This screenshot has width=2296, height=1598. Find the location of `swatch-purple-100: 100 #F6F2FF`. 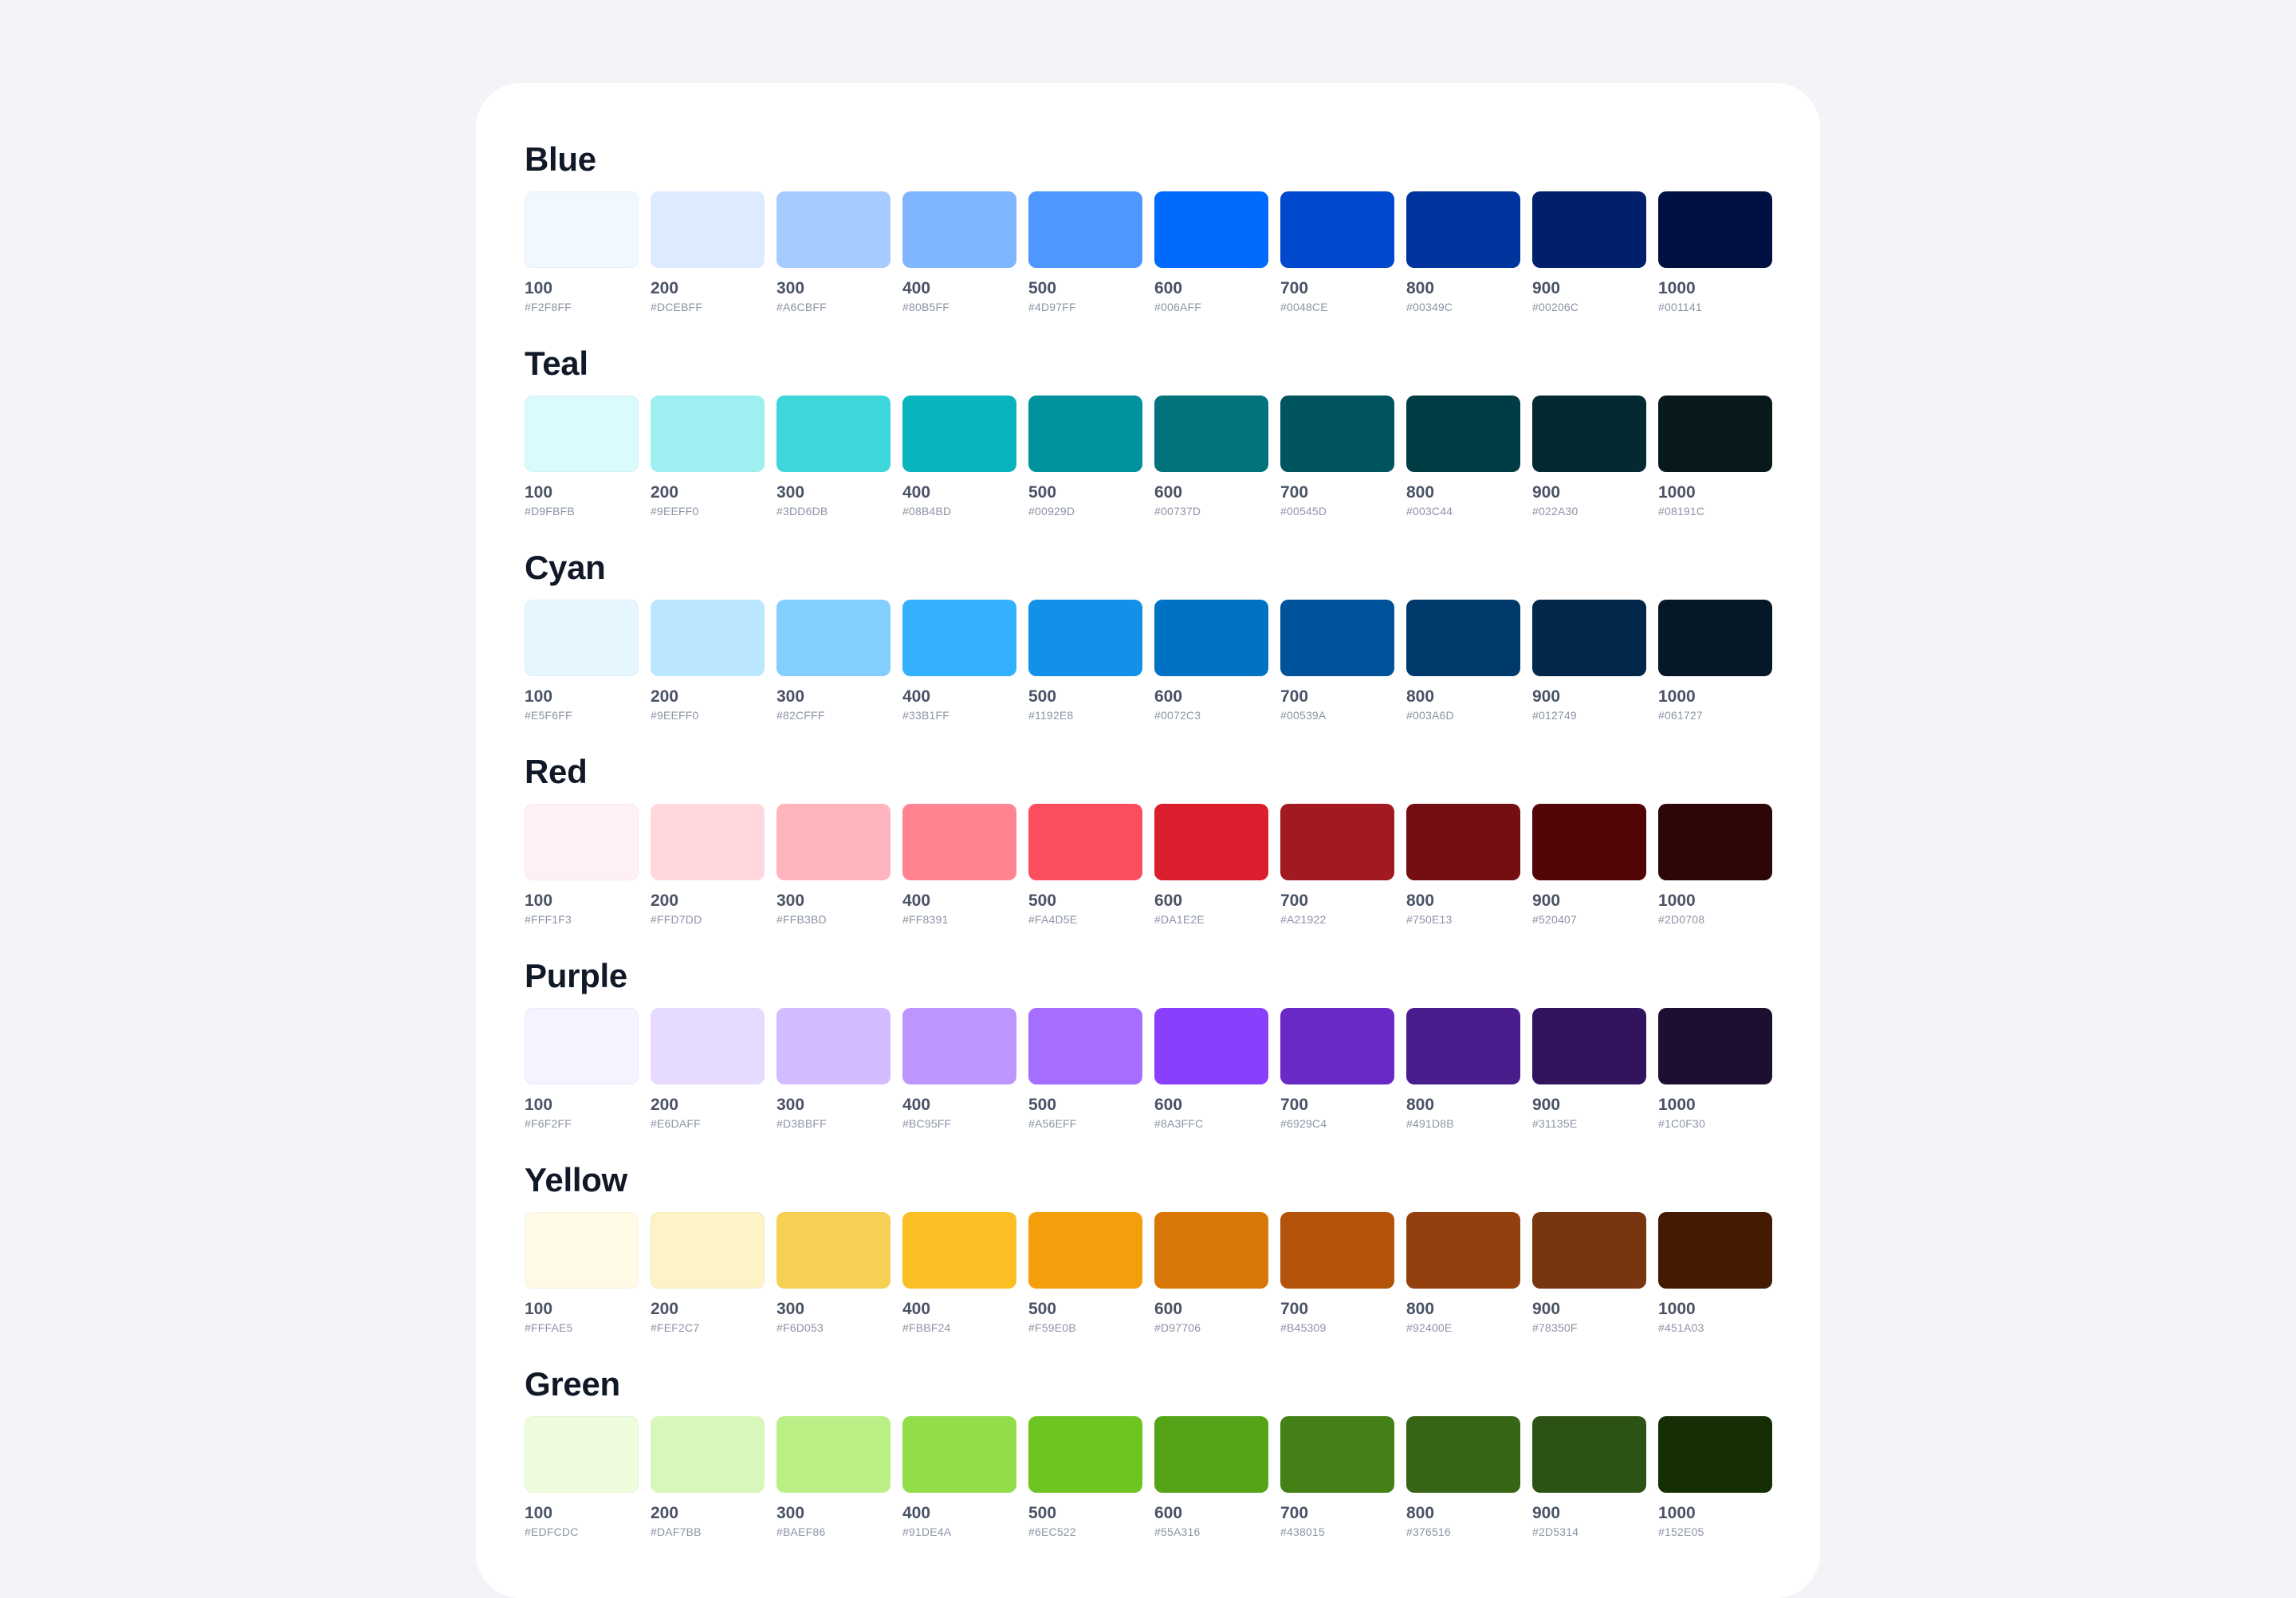

swatch-purple-100: 100 #F6F2FF is located at coordinates (582, 1069).